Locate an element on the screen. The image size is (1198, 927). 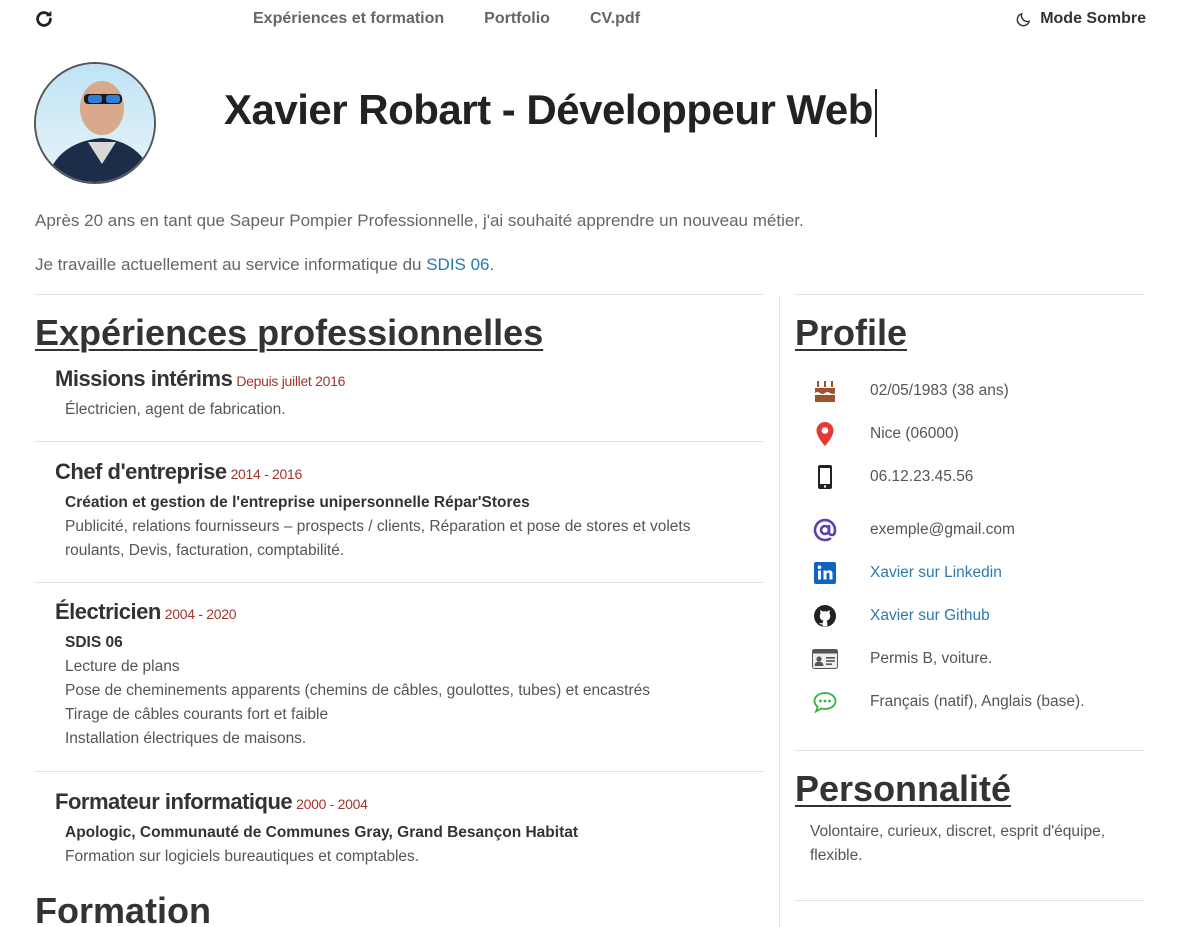
mobile-phone-icon is located at coordinates (825, 477).